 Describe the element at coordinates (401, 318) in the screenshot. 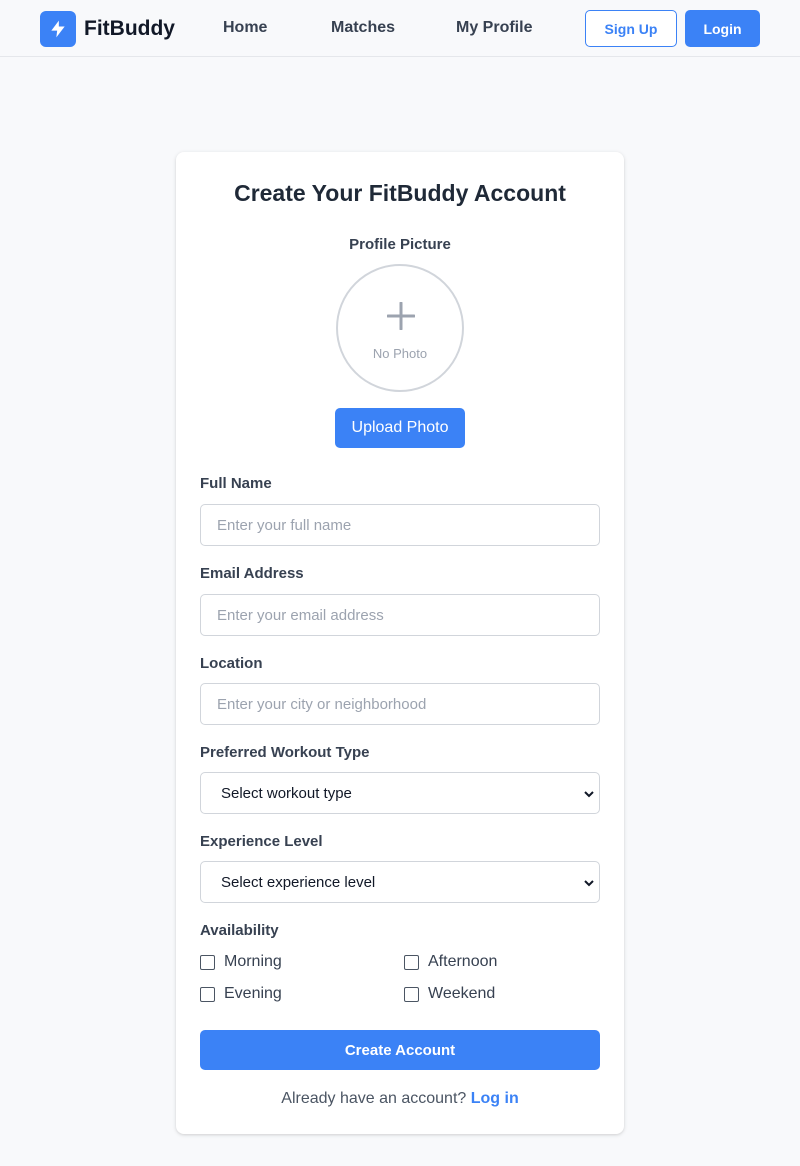

I see `plus-icon` at that location.